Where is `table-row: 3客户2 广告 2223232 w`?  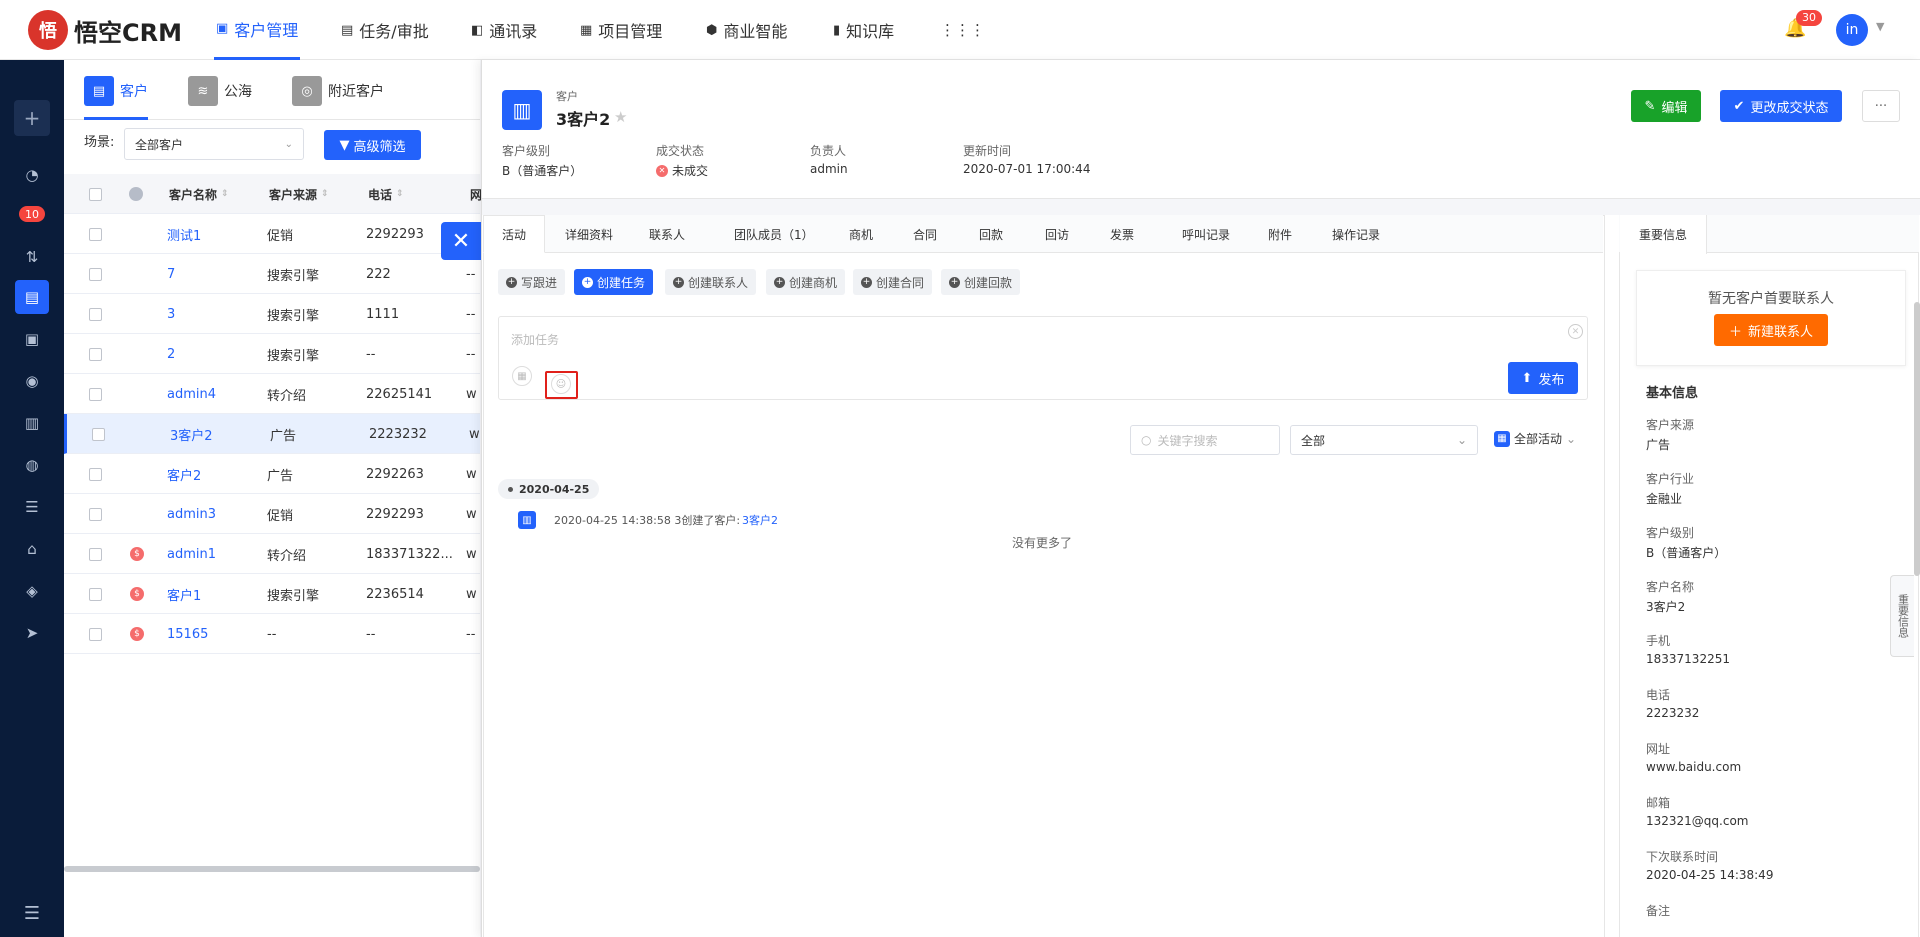
table-row: 3客户2 广告 2223232 w is located at coordinates (272, 434).